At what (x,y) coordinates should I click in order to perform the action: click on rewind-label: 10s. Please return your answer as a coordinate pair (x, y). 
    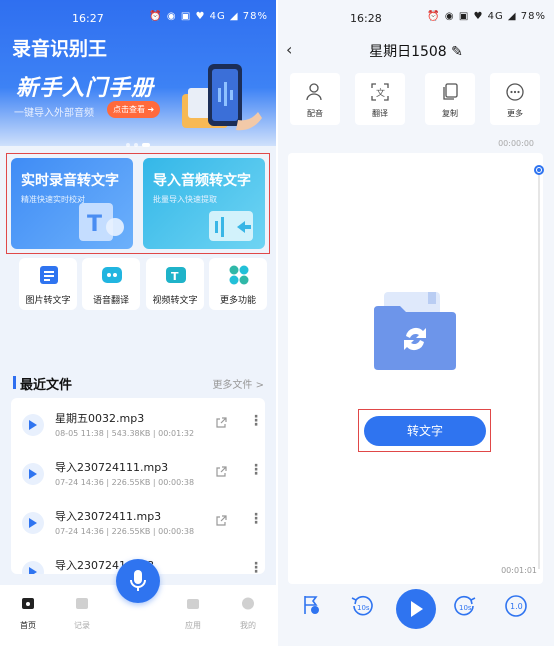
    Looking at the image, I should click on (363, 608).